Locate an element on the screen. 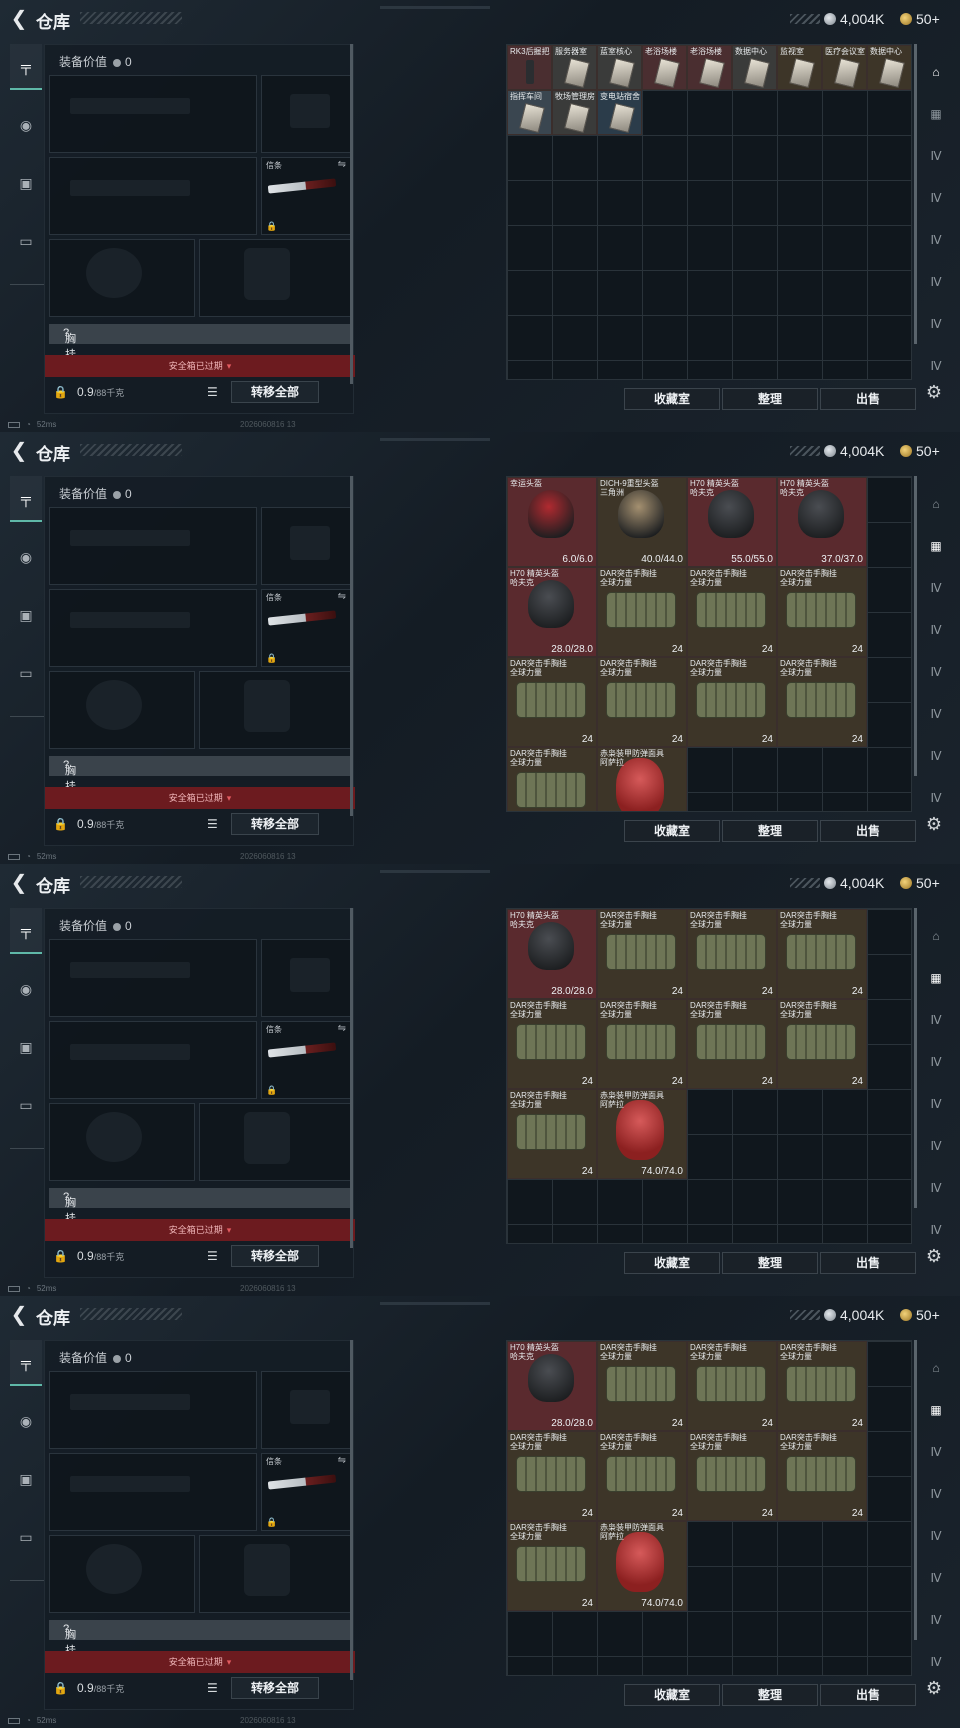 The image size is (960, 1728). tab-category-3: Ⅳ is located at coordinates (936, 630).